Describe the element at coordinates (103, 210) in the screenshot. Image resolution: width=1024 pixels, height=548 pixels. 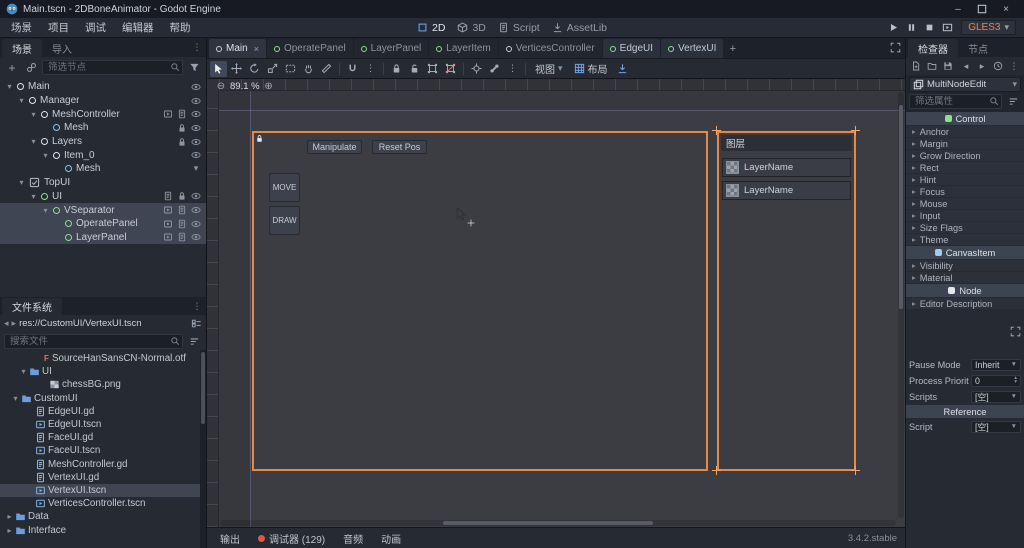
I see `tree-node-VSeparator: ▾ VSeparator` at that location.